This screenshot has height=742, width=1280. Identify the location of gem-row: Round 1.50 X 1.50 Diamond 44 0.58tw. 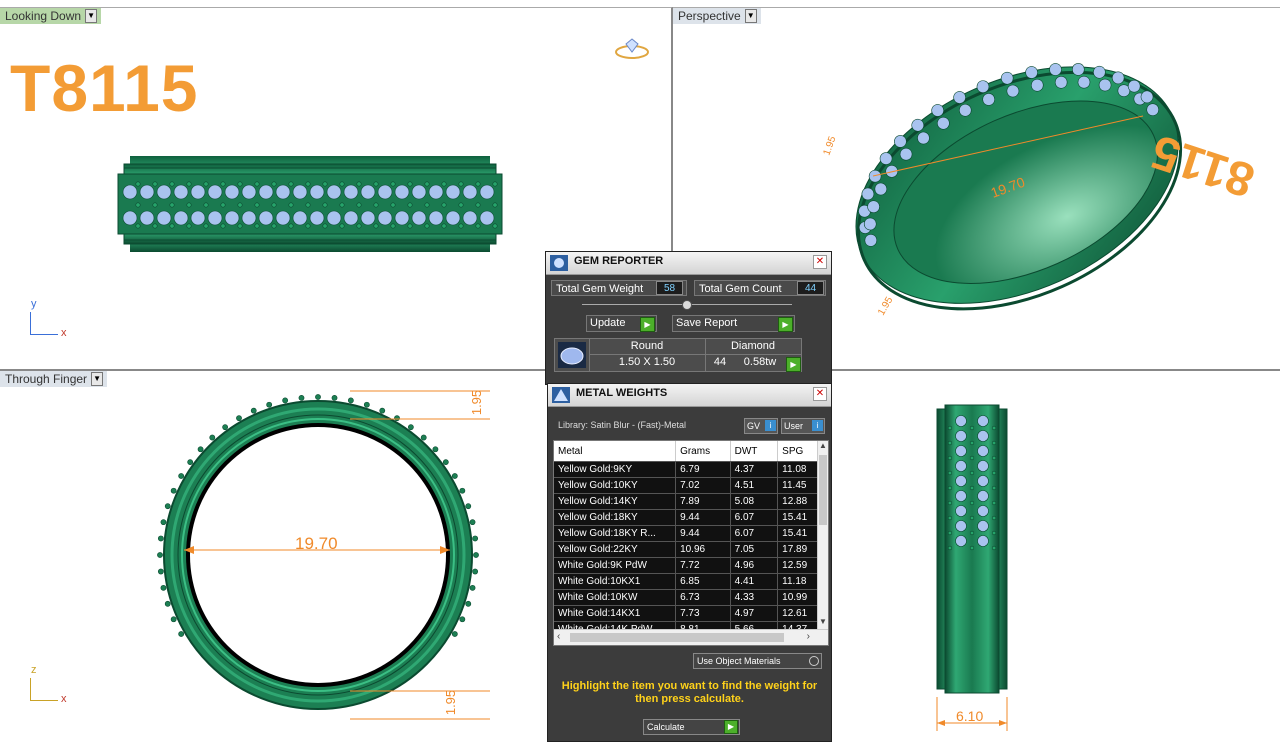
(678, 355).